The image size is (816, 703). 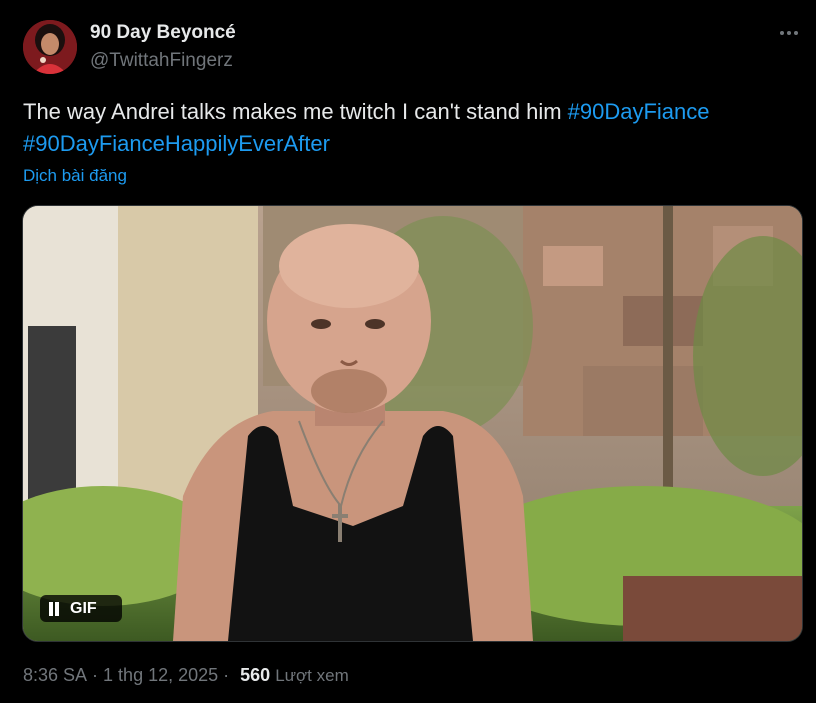 I want to click on tweet-meta: 8:36 SA · 1 thg 12, 2025 · 560 Lượt xem, so click(x=186, y=675).